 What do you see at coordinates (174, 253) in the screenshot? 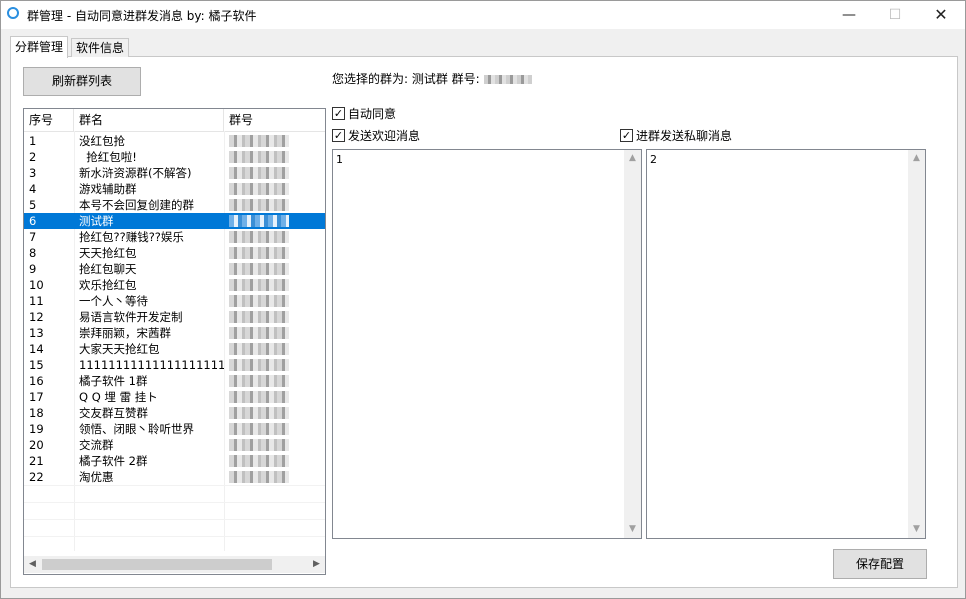
I see `table-row: 8 天天抢红包` at bounding box center [174, 253].